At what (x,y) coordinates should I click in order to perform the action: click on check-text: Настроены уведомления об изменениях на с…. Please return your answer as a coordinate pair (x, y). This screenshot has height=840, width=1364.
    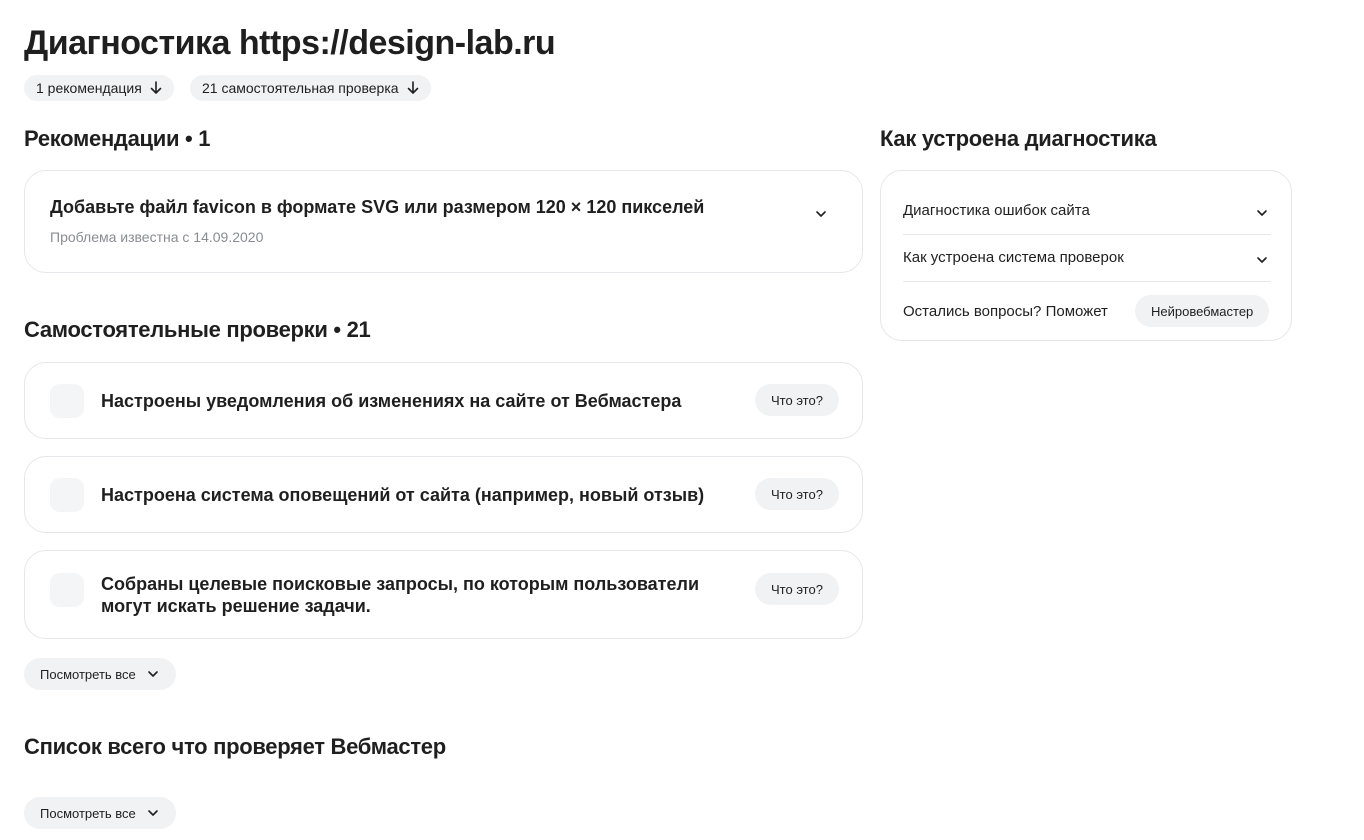
    Looking at the image, I should click on (391, 401).